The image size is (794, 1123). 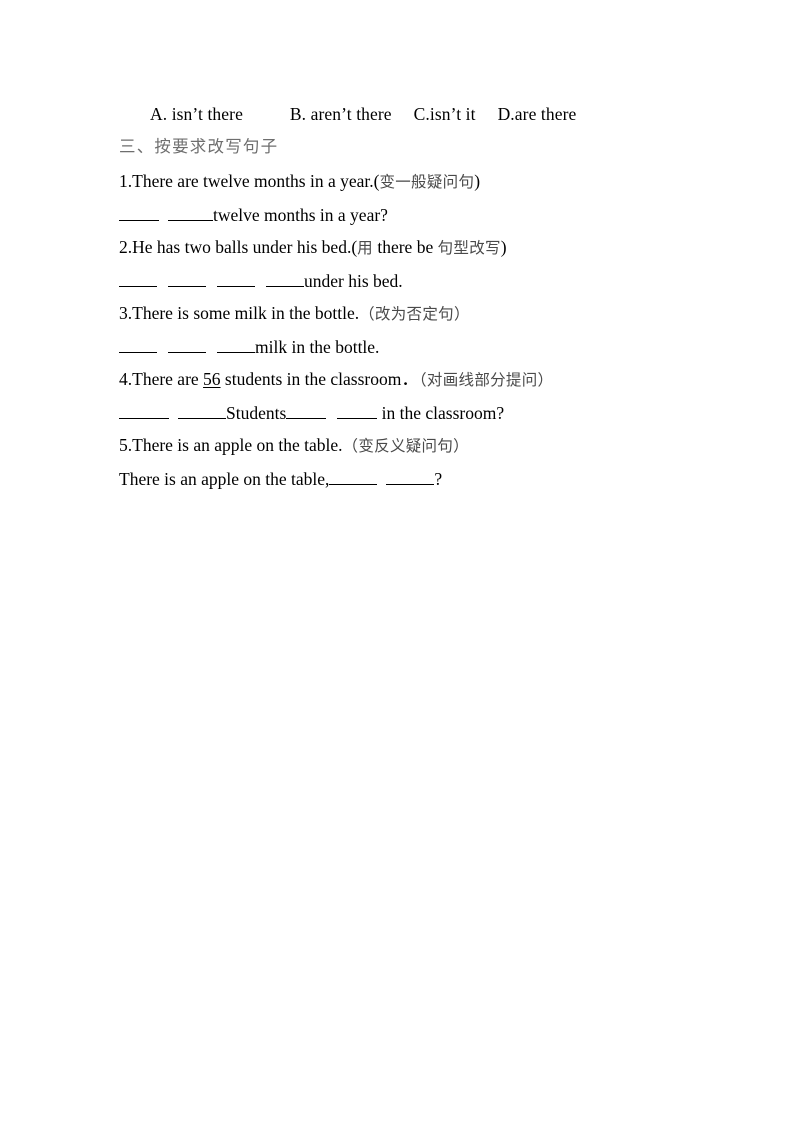 What do you see at coordinates (126, 313) in the screenshot?
I see `question-number: 3.` at bounding box center [126, 313].